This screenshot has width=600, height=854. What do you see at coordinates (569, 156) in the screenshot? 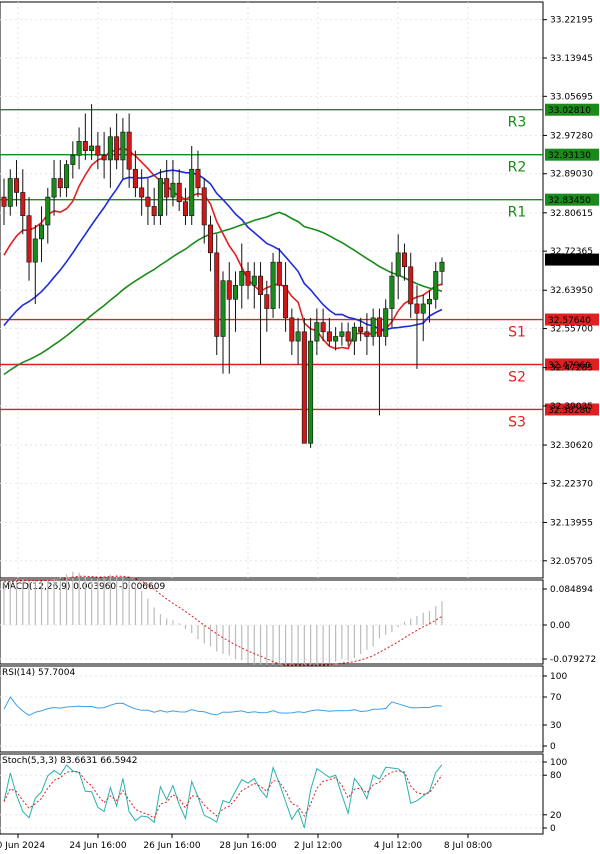
I see `level-price-r2: 32.93130` at bounding box center [569, 156].